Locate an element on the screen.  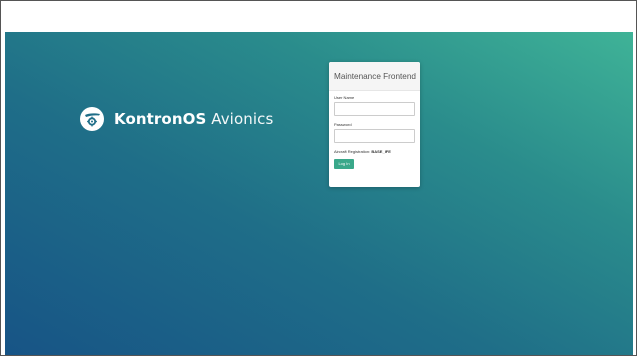
airplane-gear-icon is located at coordinates (92, 120).